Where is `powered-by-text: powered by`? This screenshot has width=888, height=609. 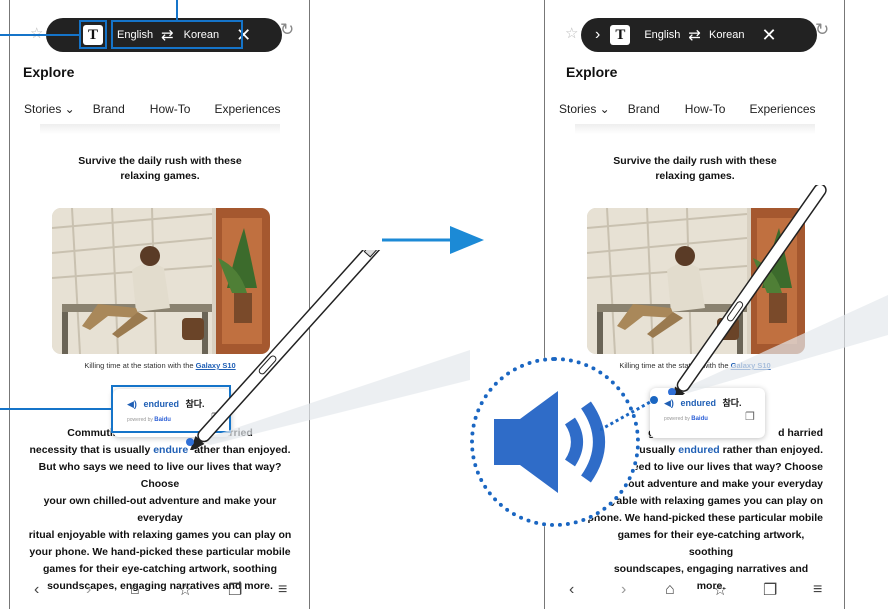
powered-by-text: powered by is located at coordinates (677, 419).